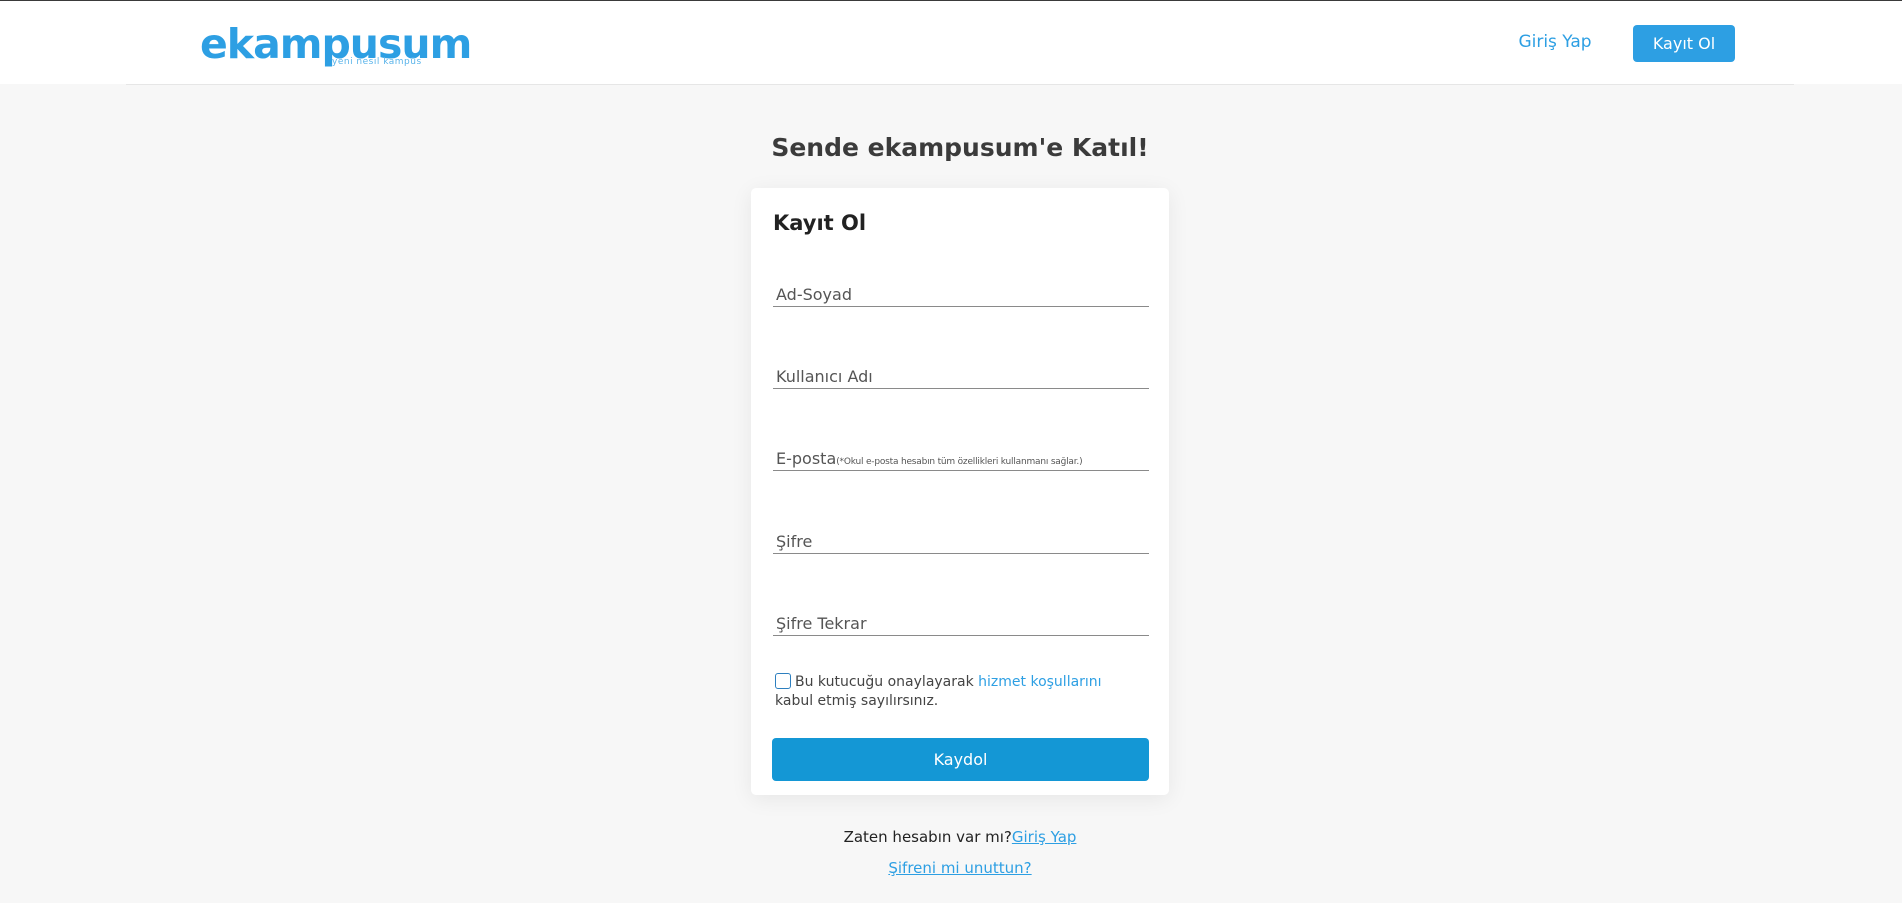  I want to click on fullname-label: Ad-Soyad, so click(814, 294).